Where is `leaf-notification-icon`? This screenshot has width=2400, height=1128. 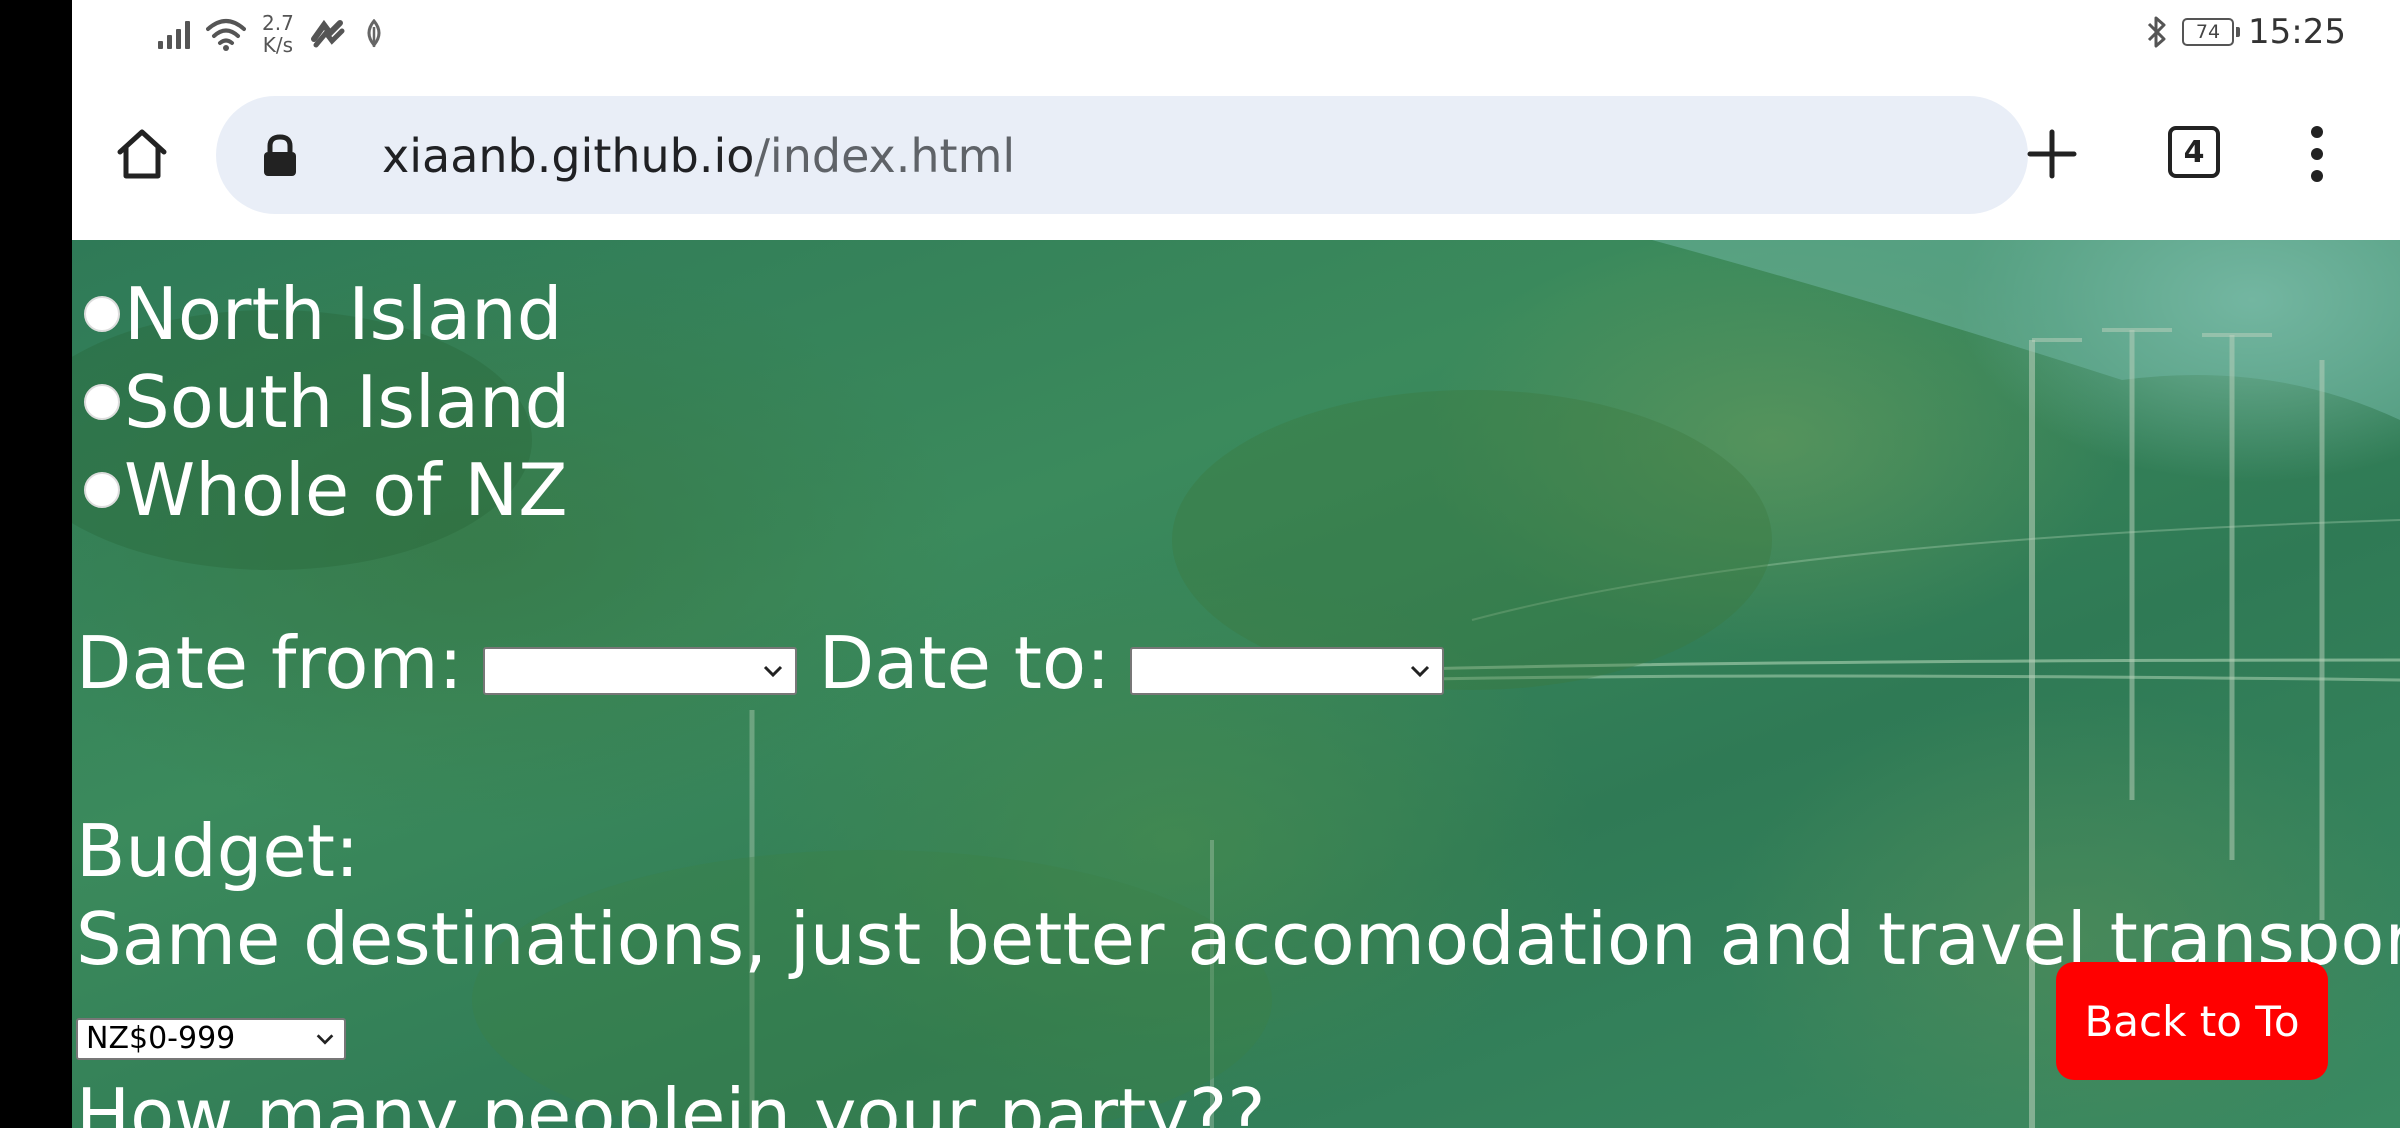
leaf-notification-icon is located at coordinates (374, 33).